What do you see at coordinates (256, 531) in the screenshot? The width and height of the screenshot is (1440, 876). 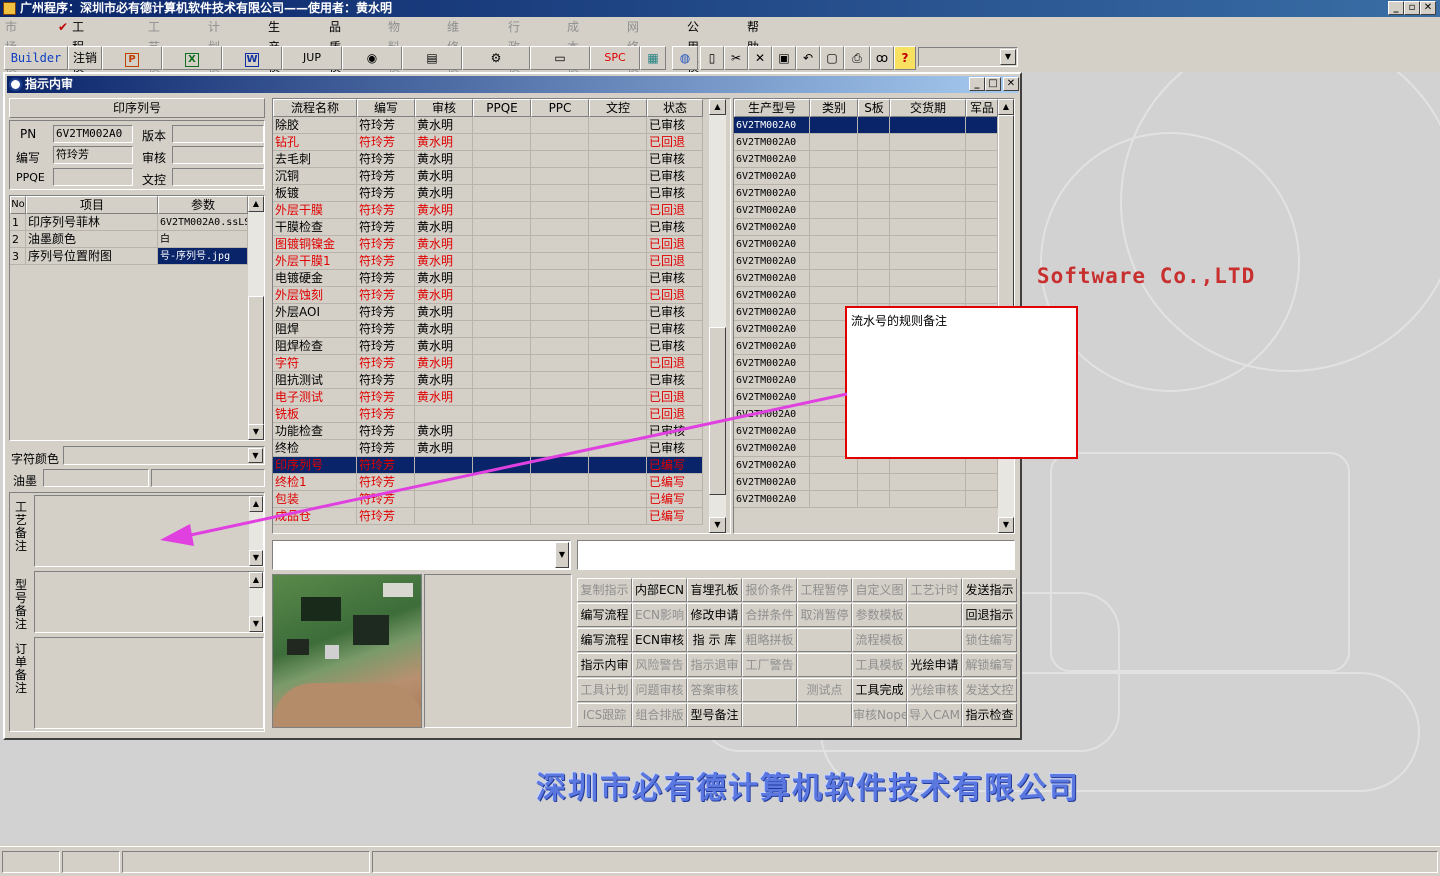 I see `process-note-scrollbar: ▲ ▼` at bounding box center [256, 531].